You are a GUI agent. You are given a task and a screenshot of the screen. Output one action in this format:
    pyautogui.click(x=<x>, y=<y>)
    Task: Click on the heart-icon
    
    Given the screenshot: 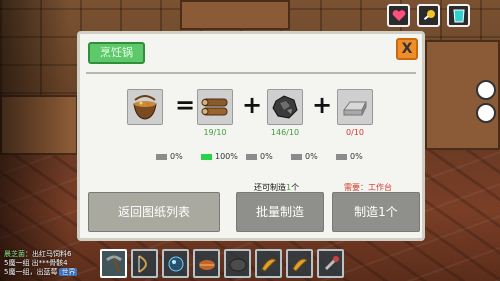 What is the action you would take?
    pyautogui.click(x=398, y=15)
    